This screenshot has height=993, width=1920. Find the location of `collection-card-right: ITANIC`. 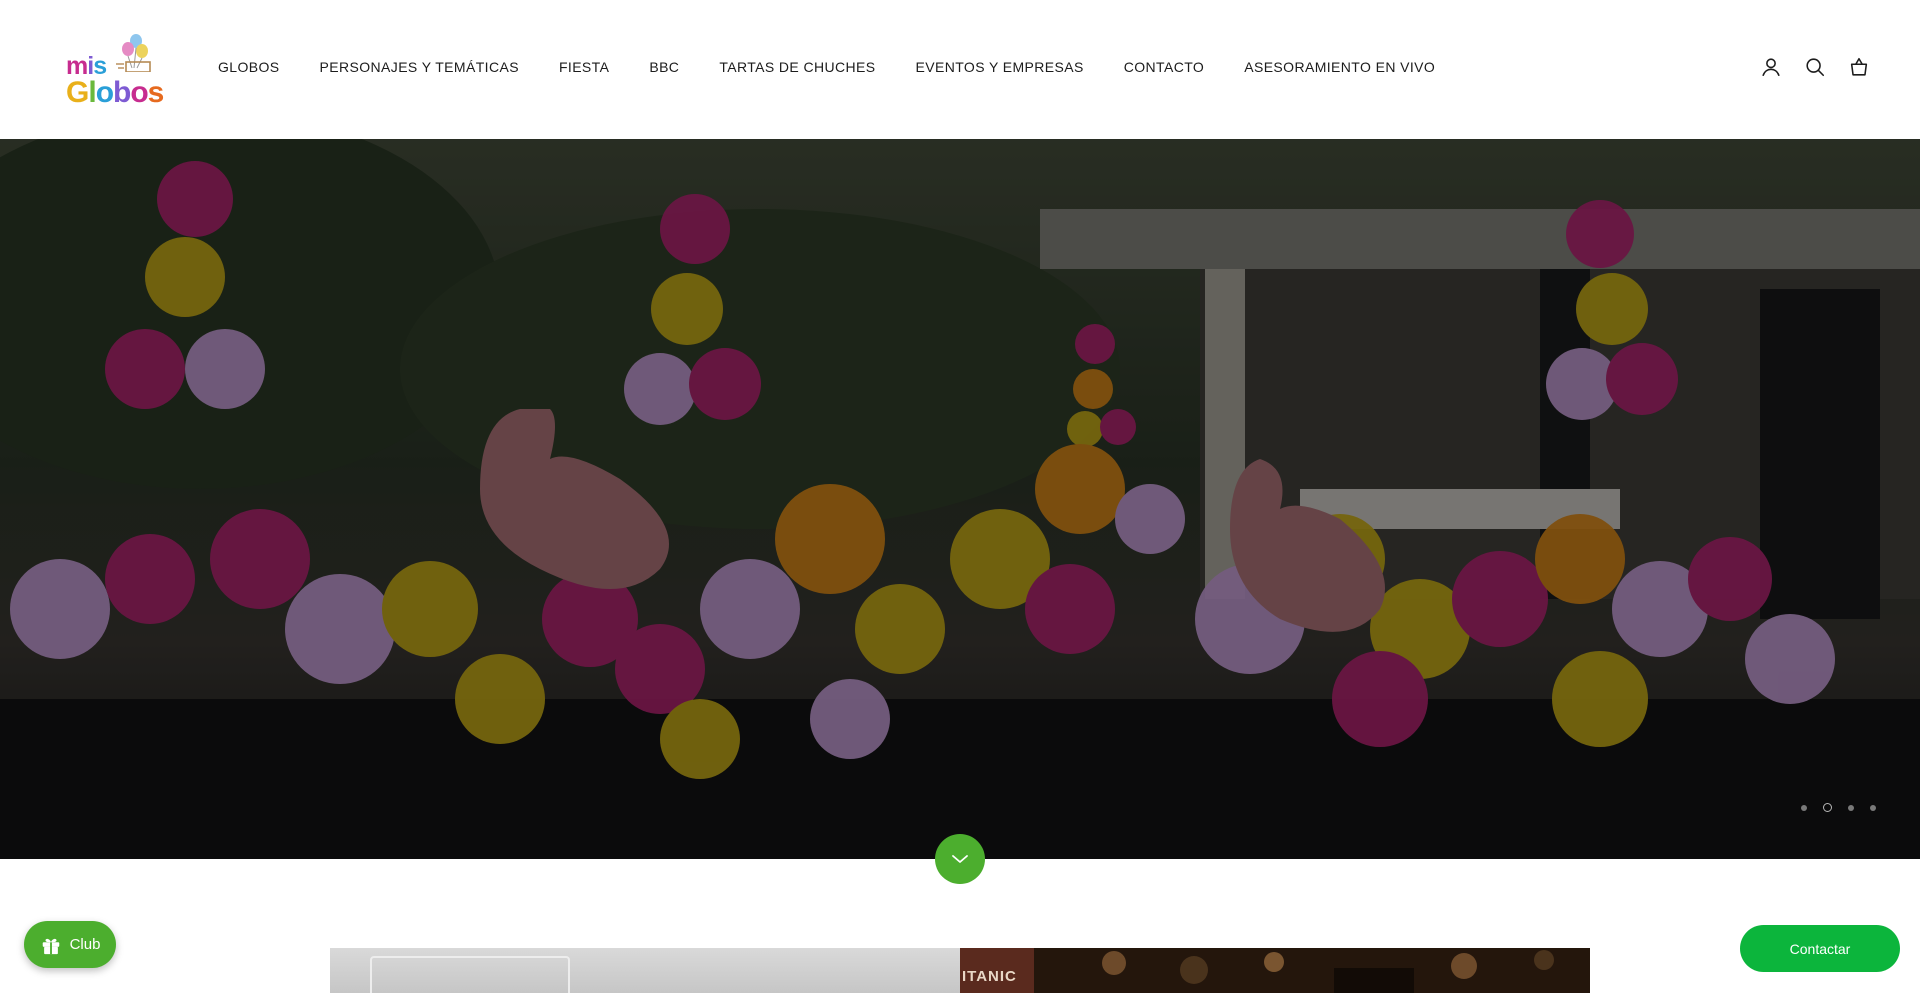

collection-card-right: ITANIC is located at coordinates (1275, 970).